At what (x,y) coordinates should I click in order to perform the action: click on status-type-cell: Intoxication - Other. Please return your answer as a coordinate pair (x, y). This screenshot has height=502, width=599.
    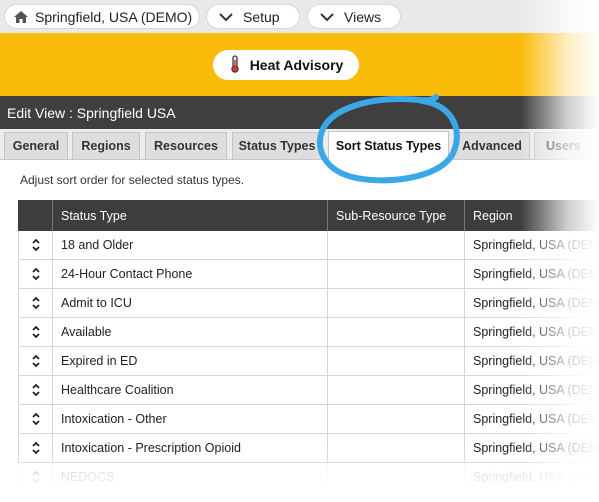
    Looking at the image, I should click on (189, 419).